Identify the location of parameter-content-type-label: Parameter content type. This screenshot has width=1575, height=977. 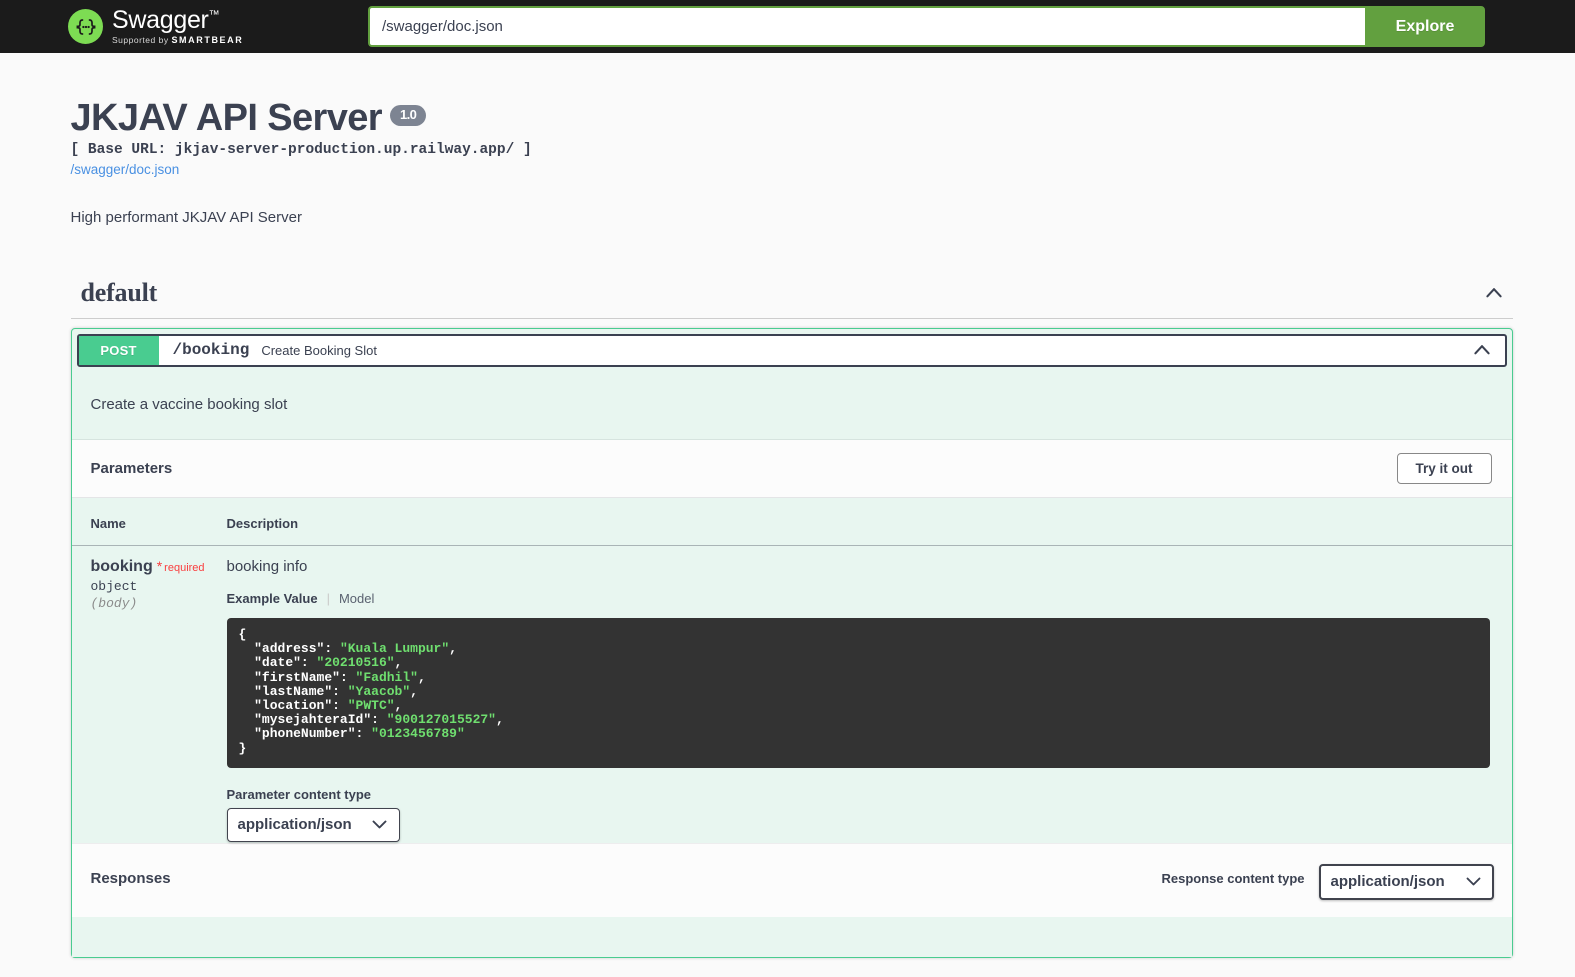
(299, 794).